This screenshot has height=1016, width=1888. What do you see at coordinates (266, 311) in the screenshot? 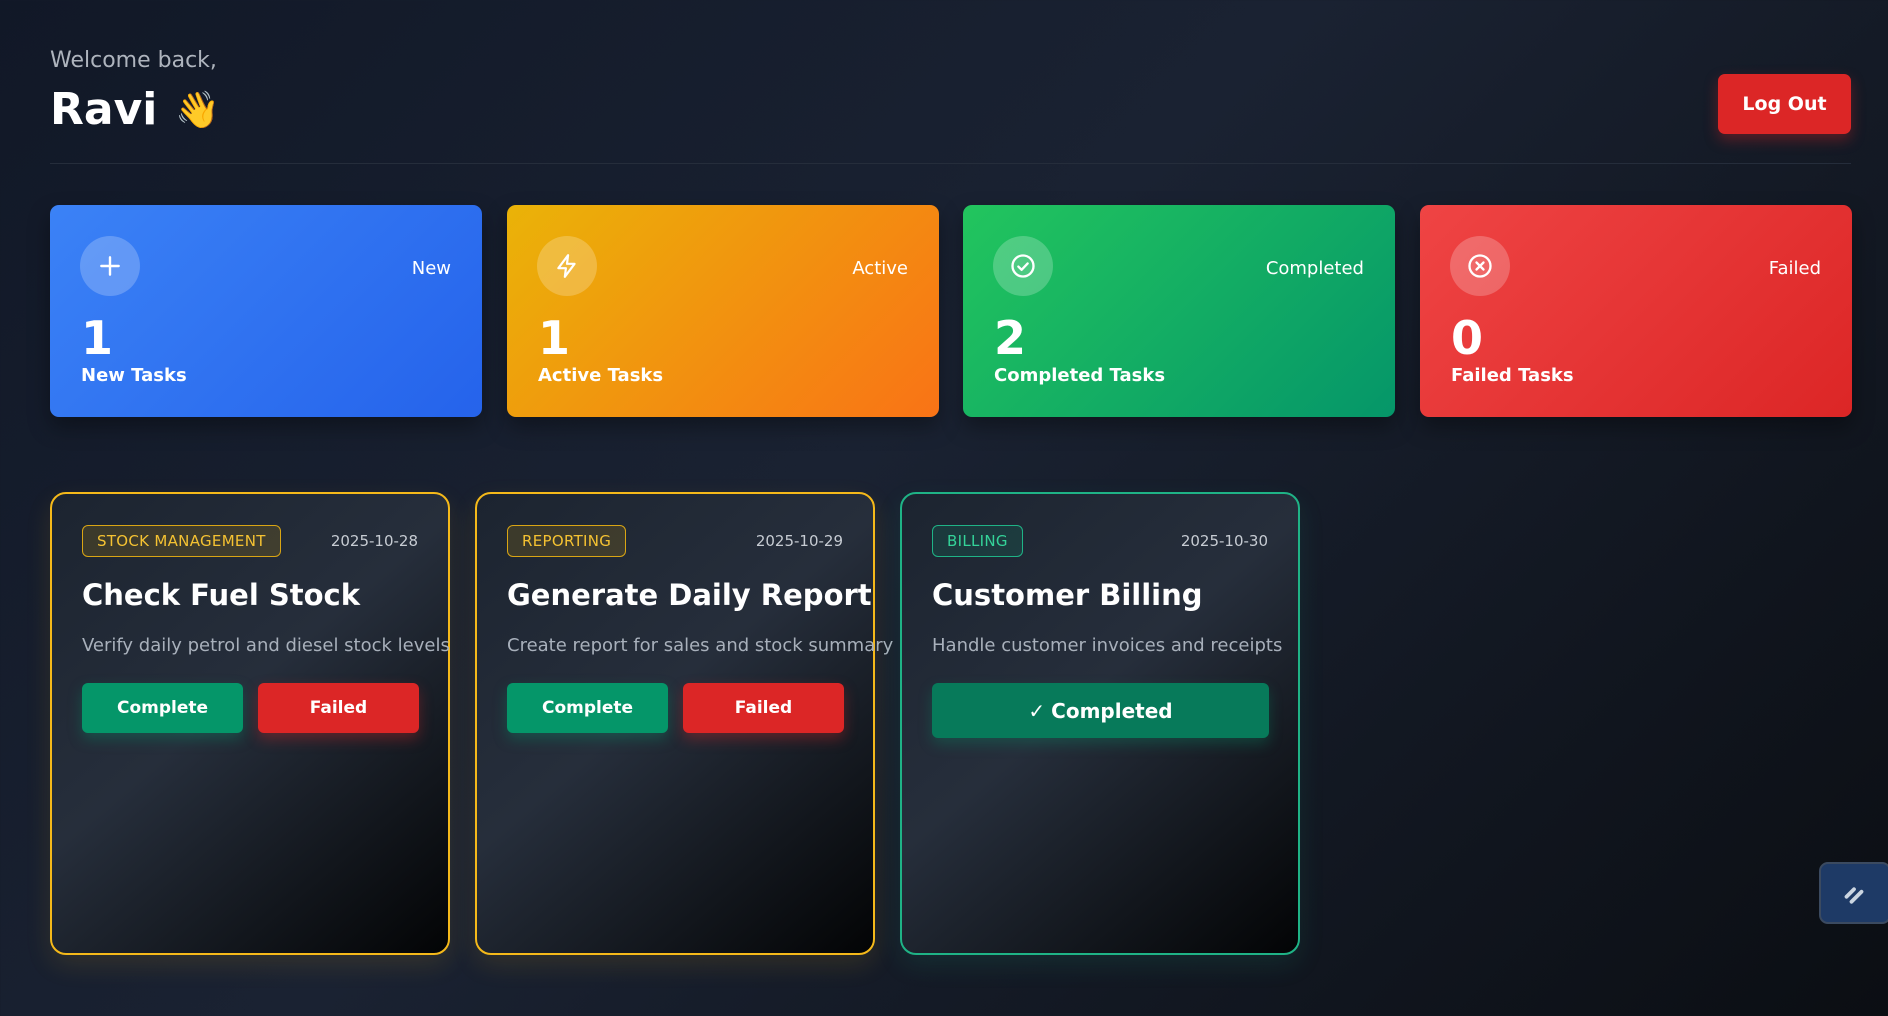
I see `stat-card-new: New 1 New Tasks` at bounding box center [266, 311].